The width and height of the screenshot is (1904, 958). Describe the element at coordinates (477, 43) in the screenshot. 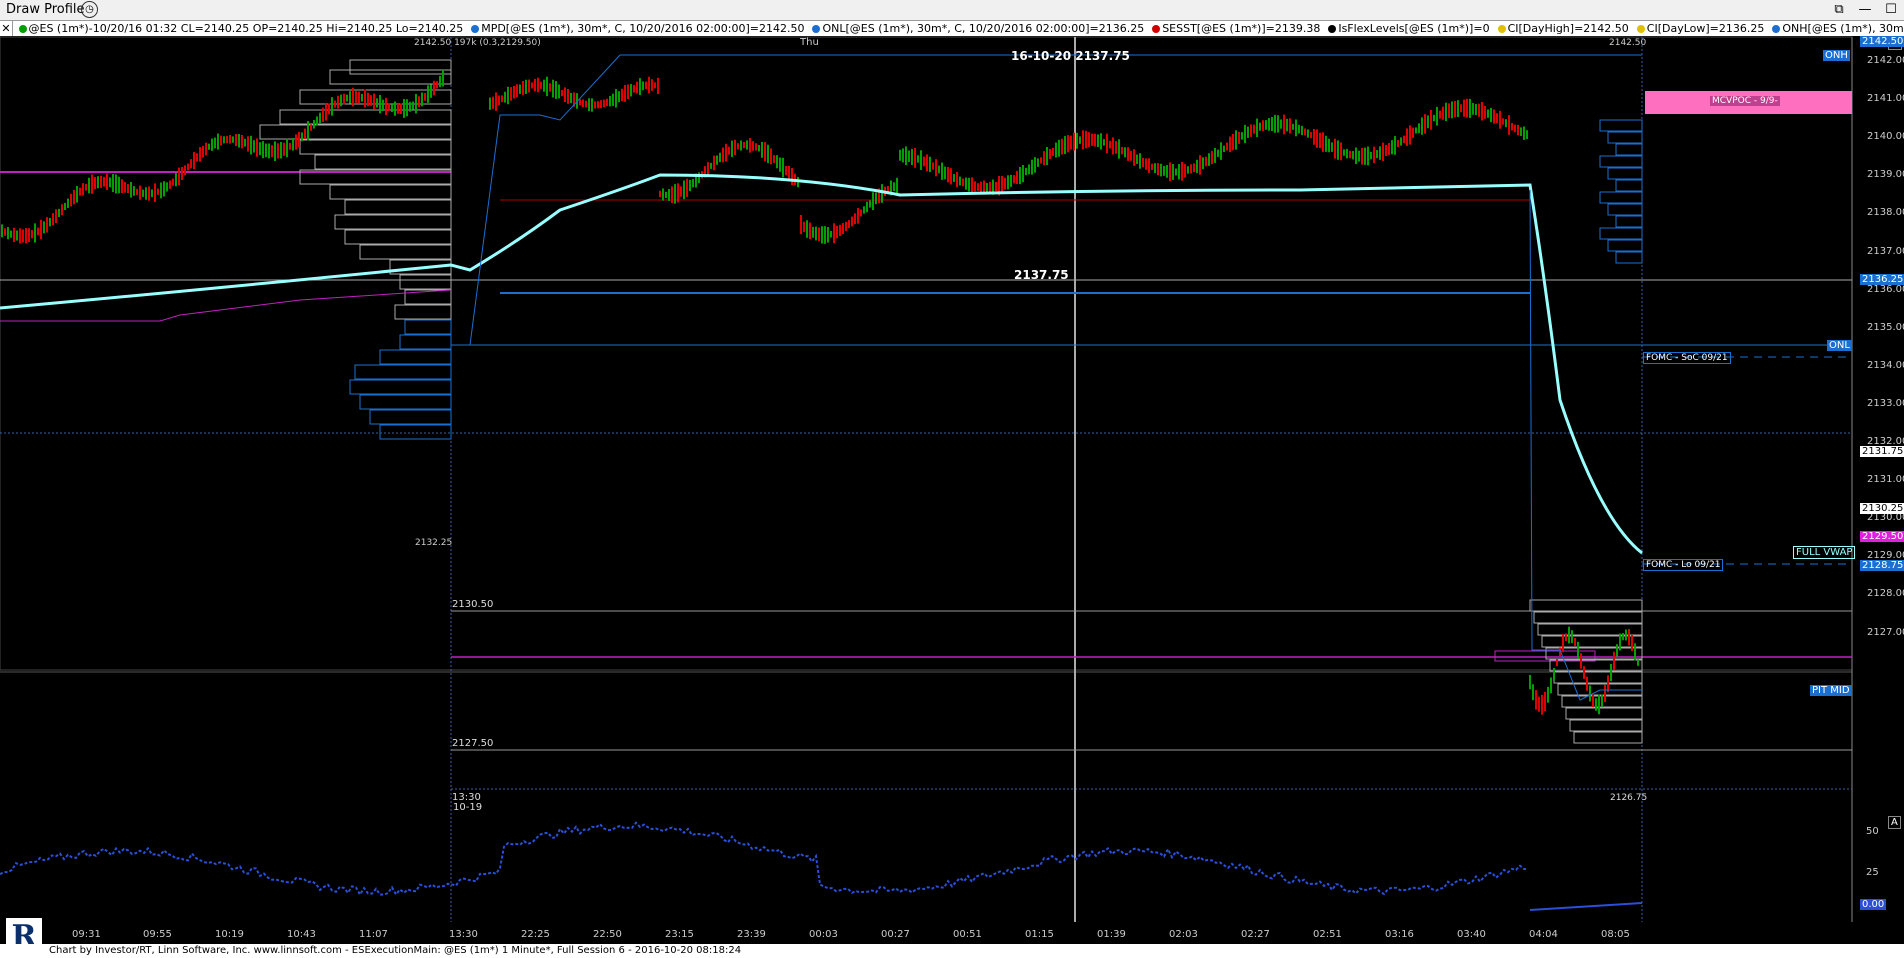

I see `profile-header-label: 2142.50 197k (0.3,2129.50)` at that location.